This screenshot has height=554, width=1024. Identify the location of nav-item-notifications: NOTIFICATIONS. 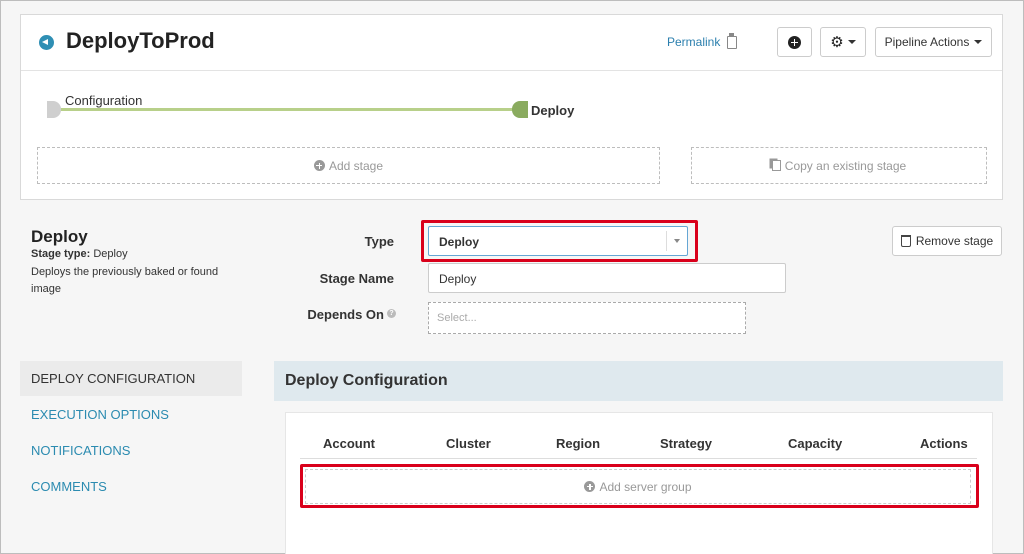
(131, 450).